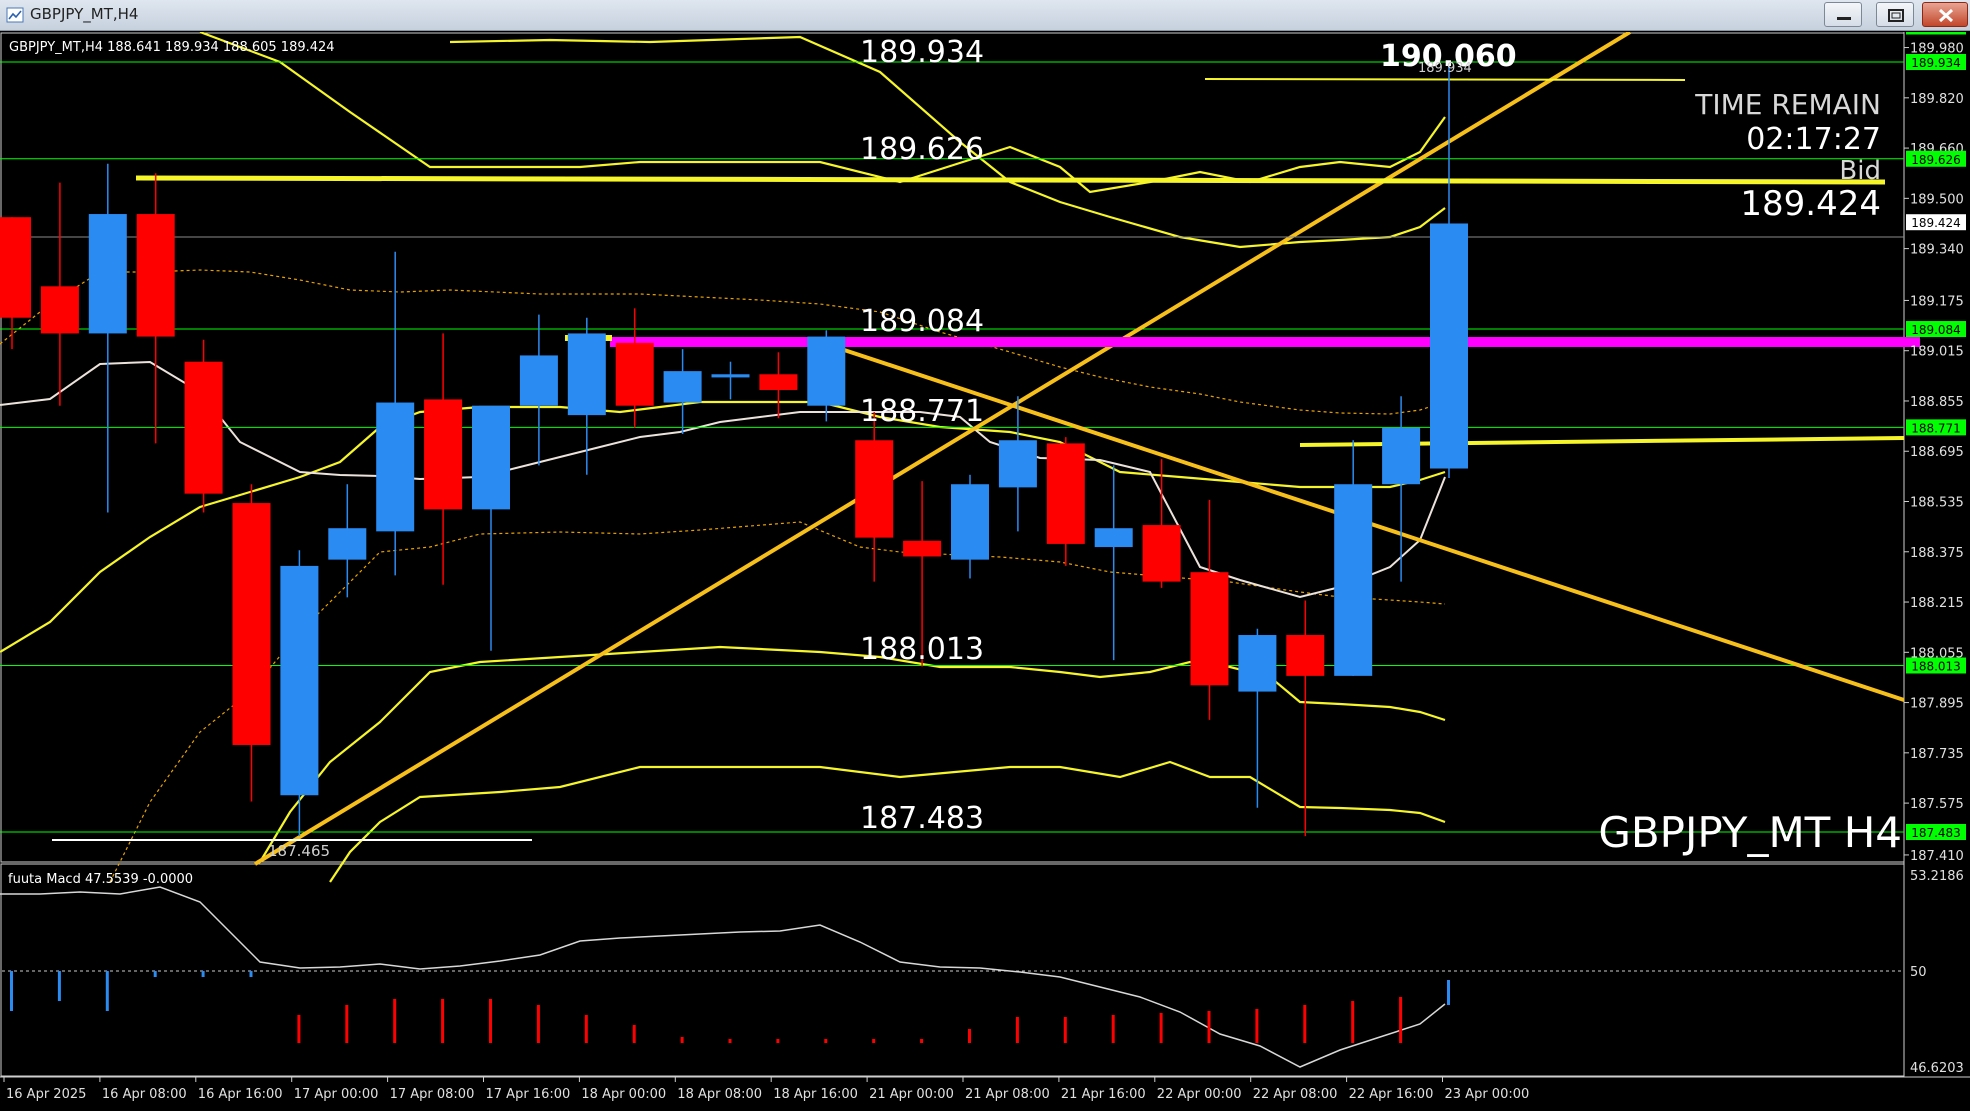 This screenshot has width=1970, height=1111. I want to click on sub-tick-mid: 50, so click(1918, 972).